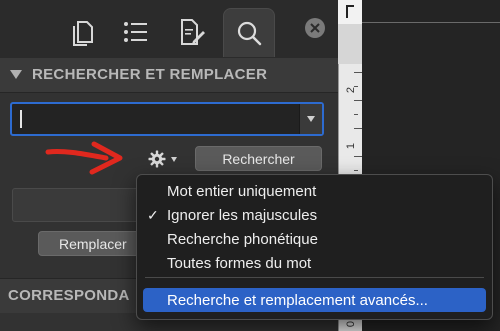 The height and width of the screenshot is (331, 500). I want to click on ruler-margin-region, so click(350, 44).